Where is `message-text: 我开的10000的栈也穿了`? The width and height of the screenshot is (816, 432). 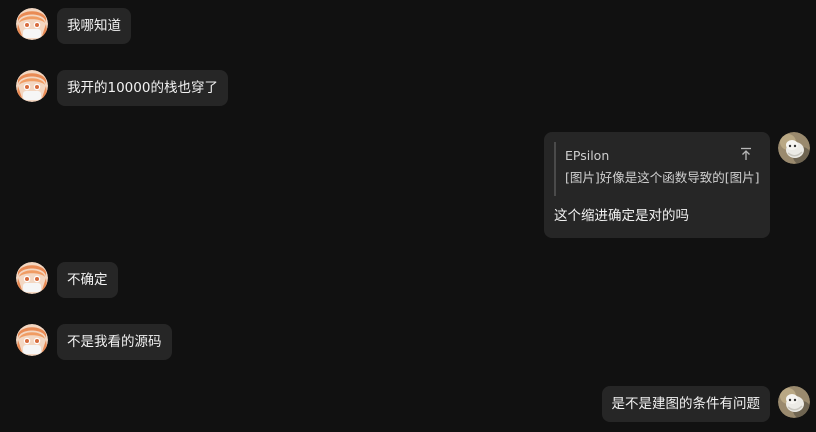
message-text: 我开的10000的栈也穿了 is located at coordinates (142, 88).